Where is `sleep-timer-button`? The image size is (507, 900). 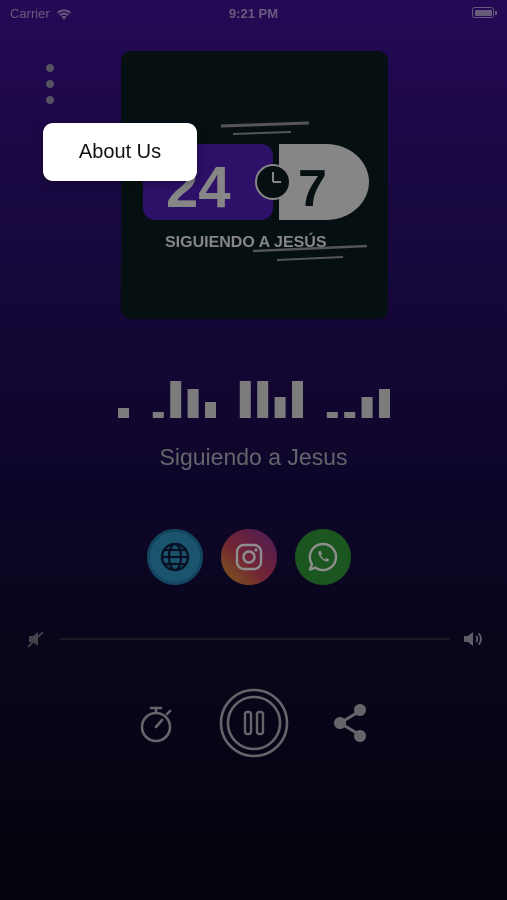 sleep-timer-button is located at coordinates (156, 724).